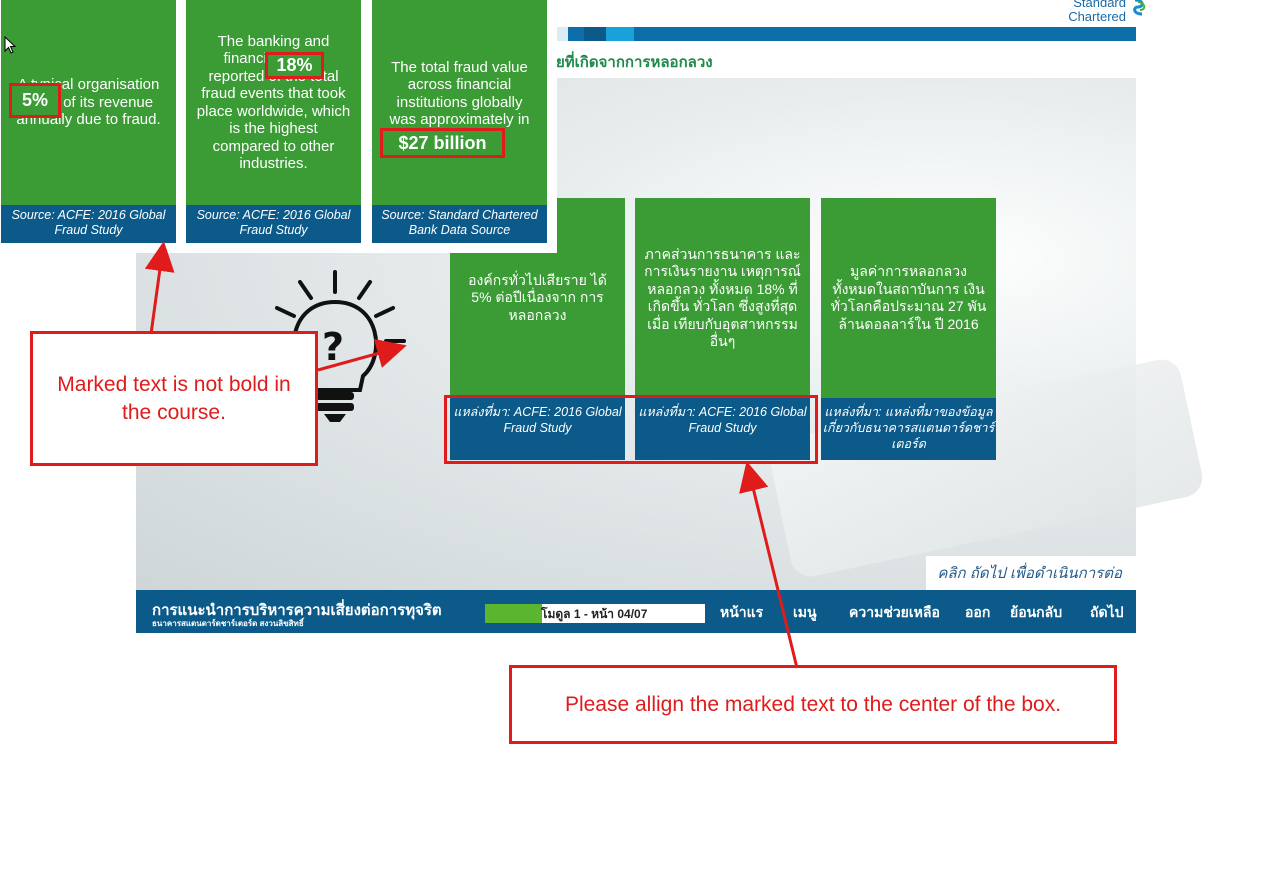  Describe the element at coordinates (10, 45) in the screenshot. I see `mouse-cursor-icon` at that location.